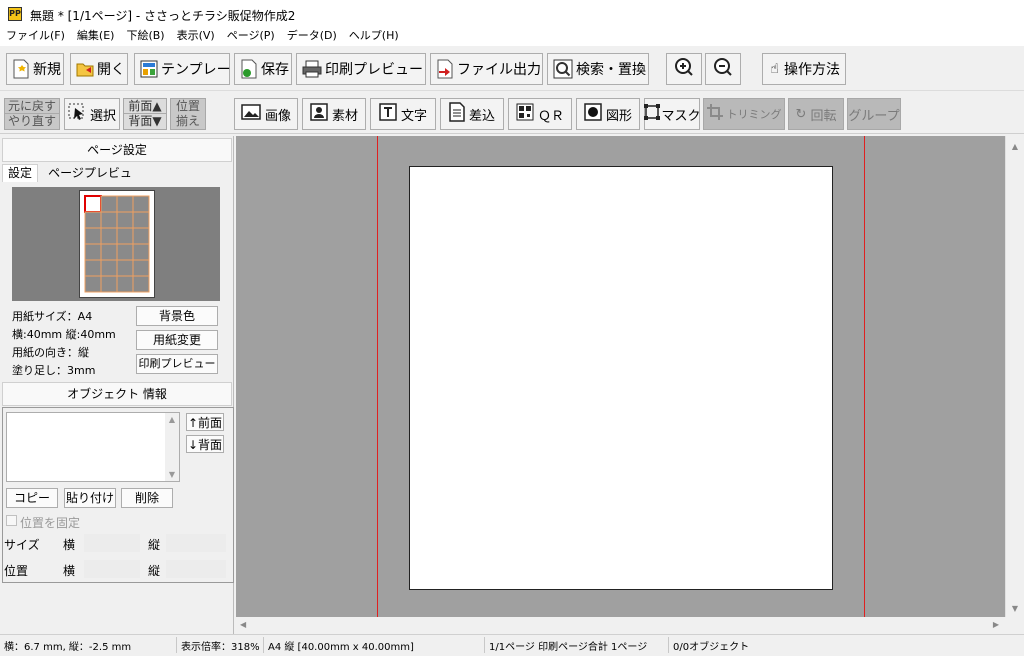 This screenshot has height=656, width=1024. What do you see at coordinates (145, 37) in the screenshot?
I see `menu-background: 下絵(B)` at bounding box center [145, 37].